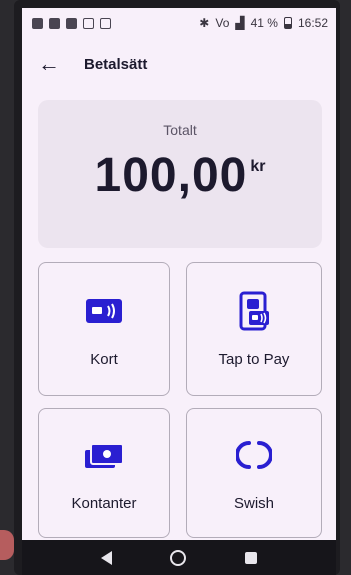  Describe the element at coordinates (179, 64) in the screenshot. I see `app-bar: ← Betalsätt` at that location.